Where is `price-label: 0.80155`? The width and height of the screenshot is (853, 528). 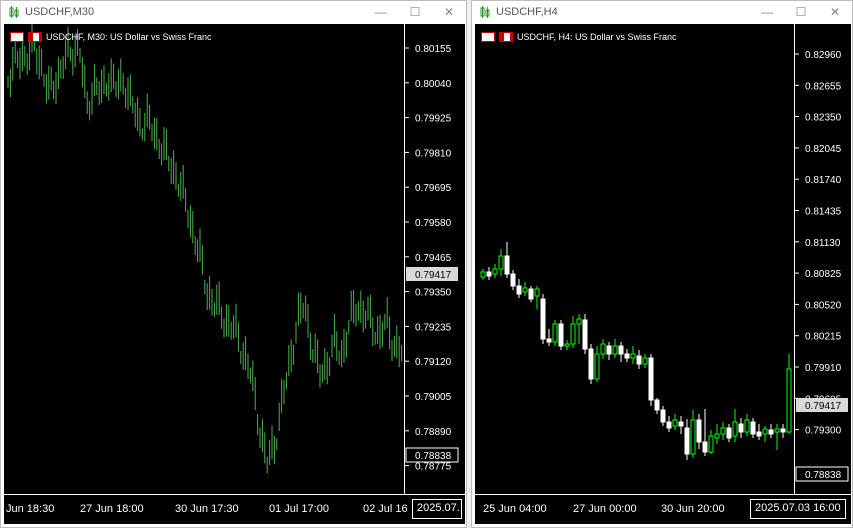 price-label: 0.80155 is located at coordinates (433, 49).